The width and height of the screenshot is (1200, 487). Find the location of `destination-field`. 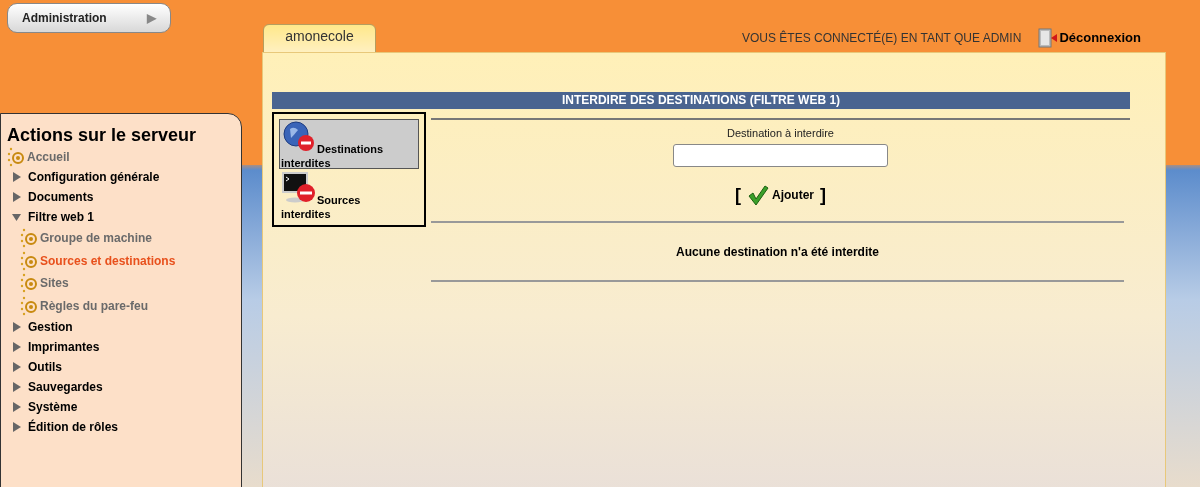

destination-field is located at coordinates (780, 155).